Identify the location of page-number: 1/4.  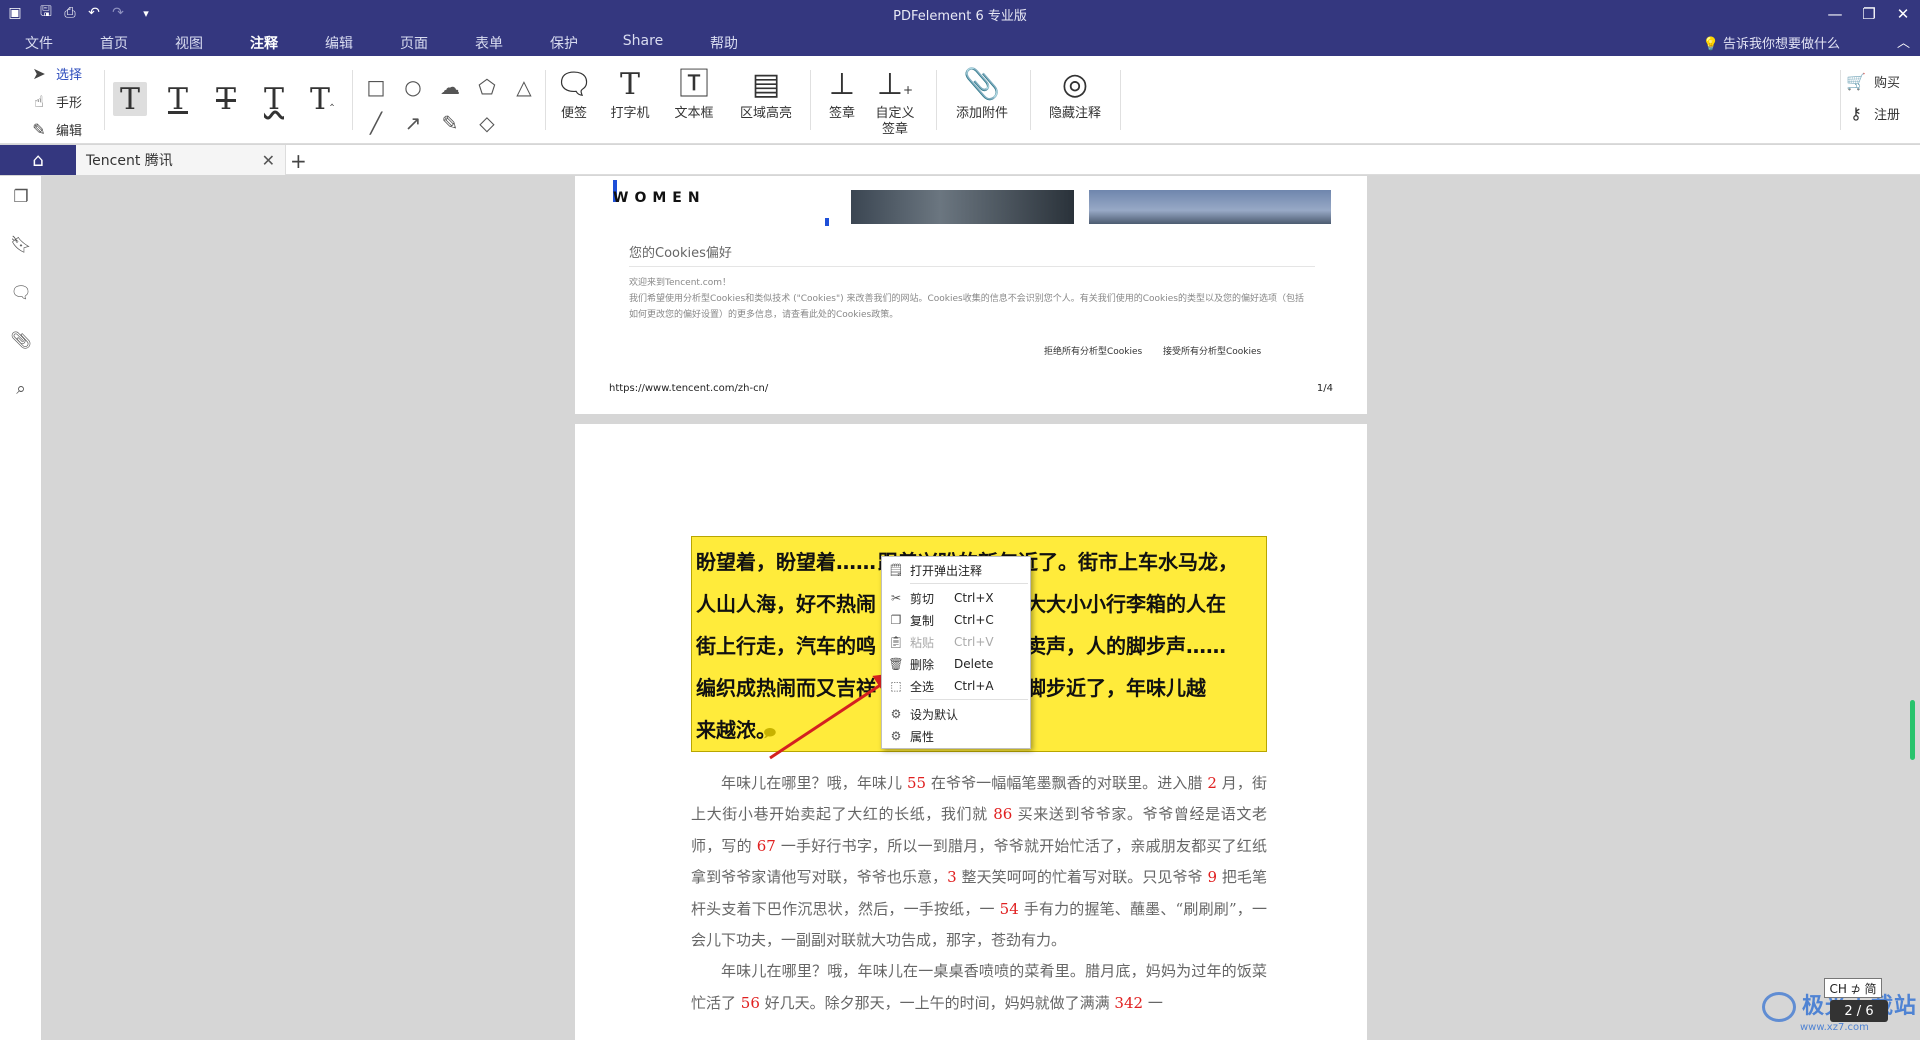
(1324, 388).